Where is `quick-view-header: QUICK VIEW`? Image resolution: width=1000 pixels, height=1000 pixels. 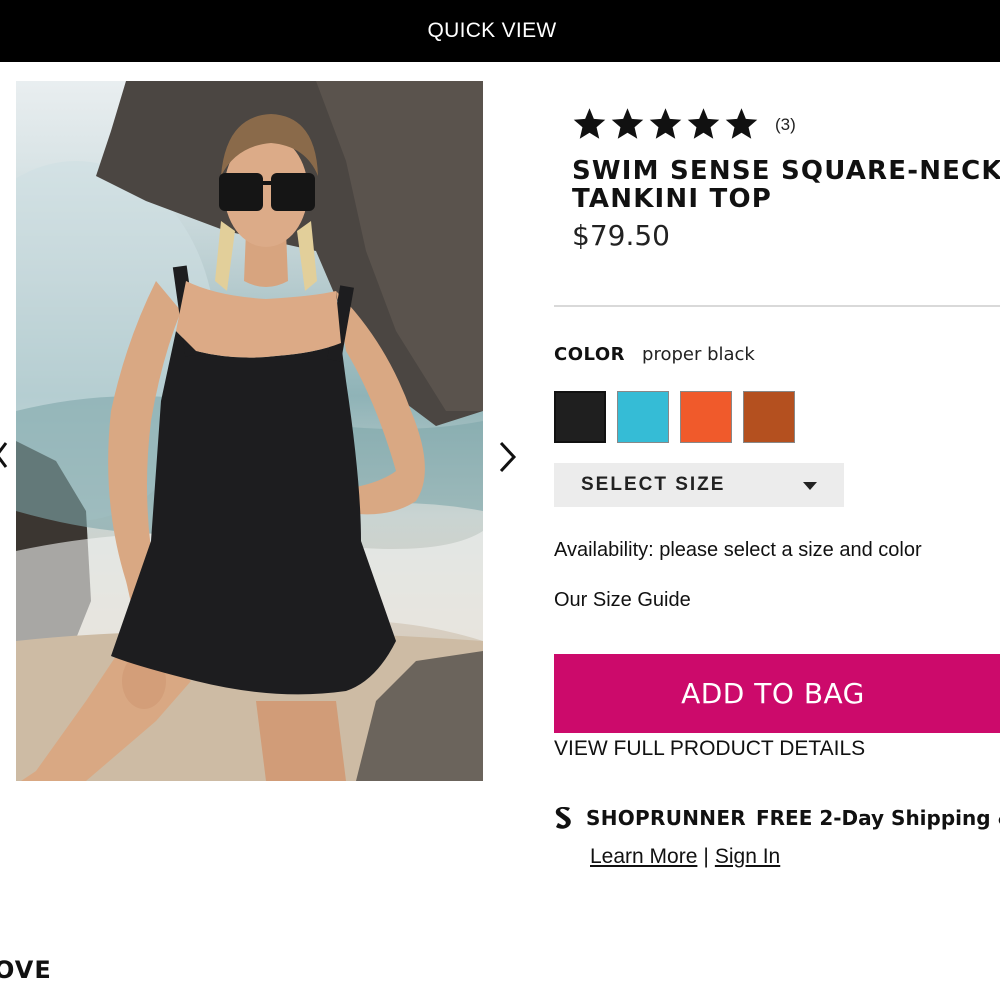
quick-view-header: QUICK VIEW is located at coordinates (500, 31).